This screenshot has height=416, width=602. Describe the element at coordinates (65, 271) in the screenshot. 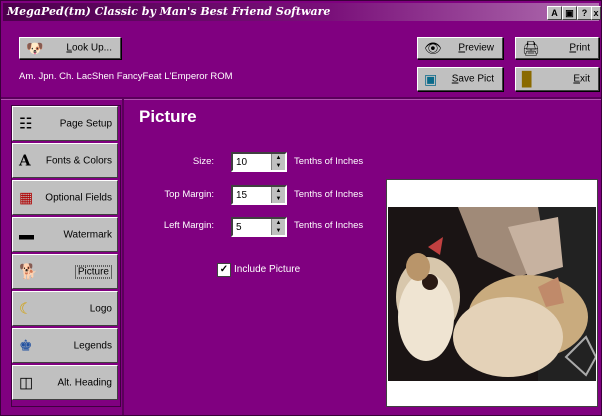

I see `sidebar-item-picture: 🐕 Picture` at that location.